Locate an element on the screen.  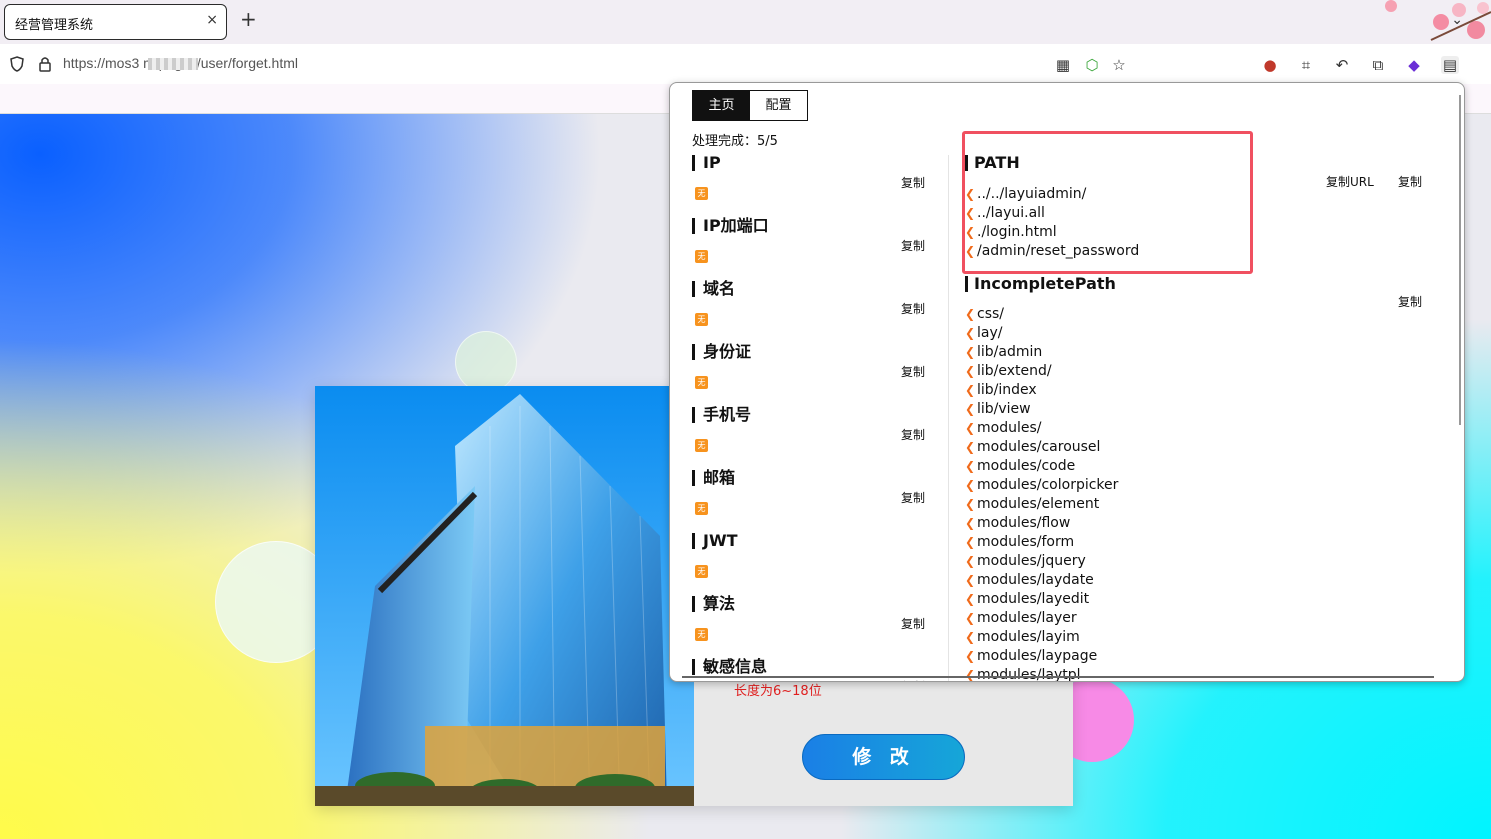
list-item: ❮ modules/layedit is located at coordinates (1041, 599).